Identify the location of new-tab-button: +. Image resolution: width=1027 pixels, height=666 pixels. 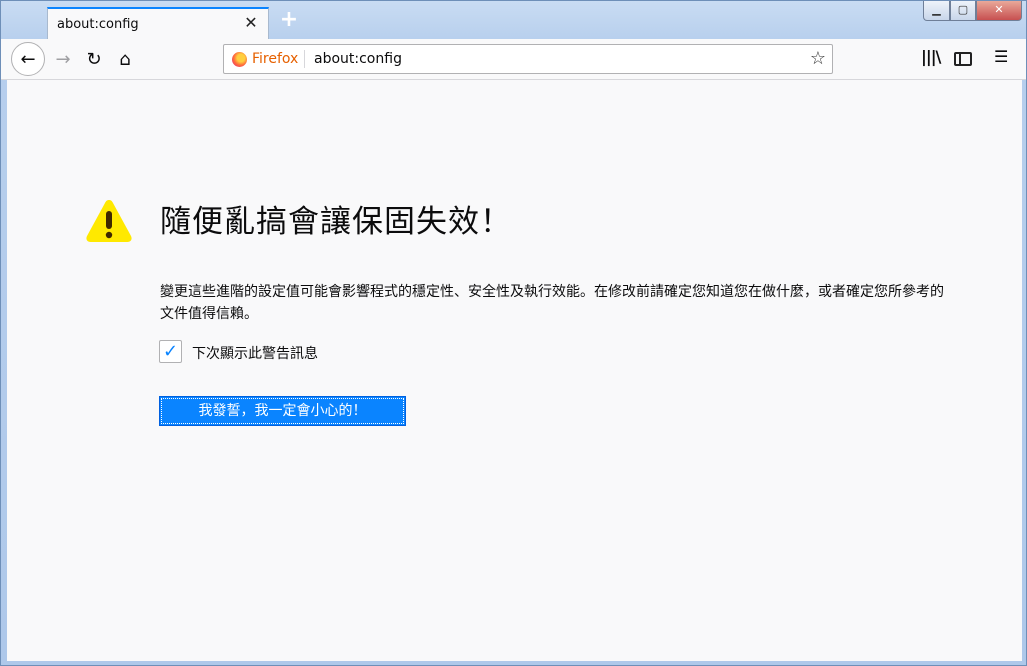
(289, 20).